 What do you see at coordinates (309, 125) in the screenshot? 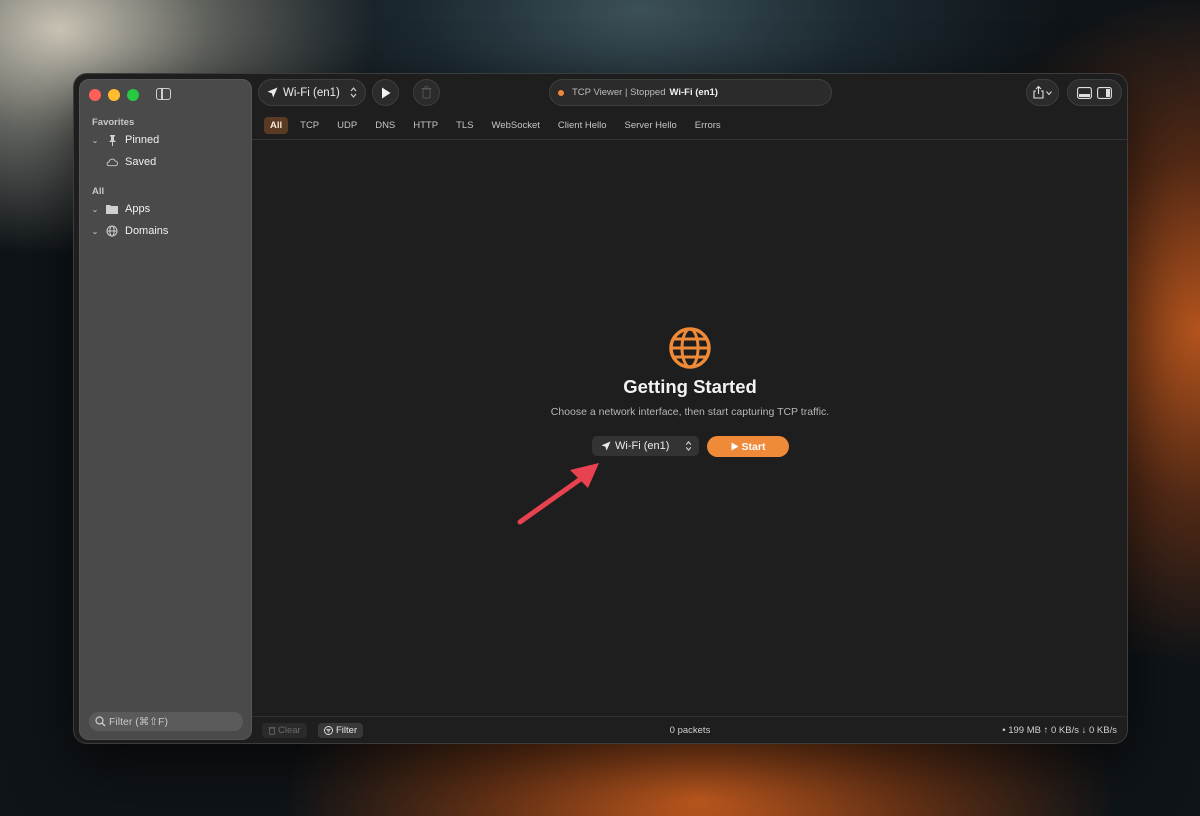
I see `tab-tcp: TCP` at bounding box center [309, 125].